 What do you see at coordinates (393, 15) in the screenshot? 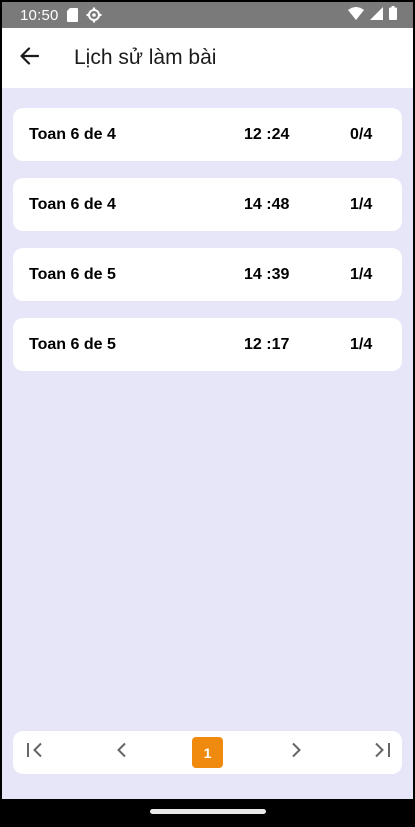
I see `battery-icon` at bounding box center [393, 15].